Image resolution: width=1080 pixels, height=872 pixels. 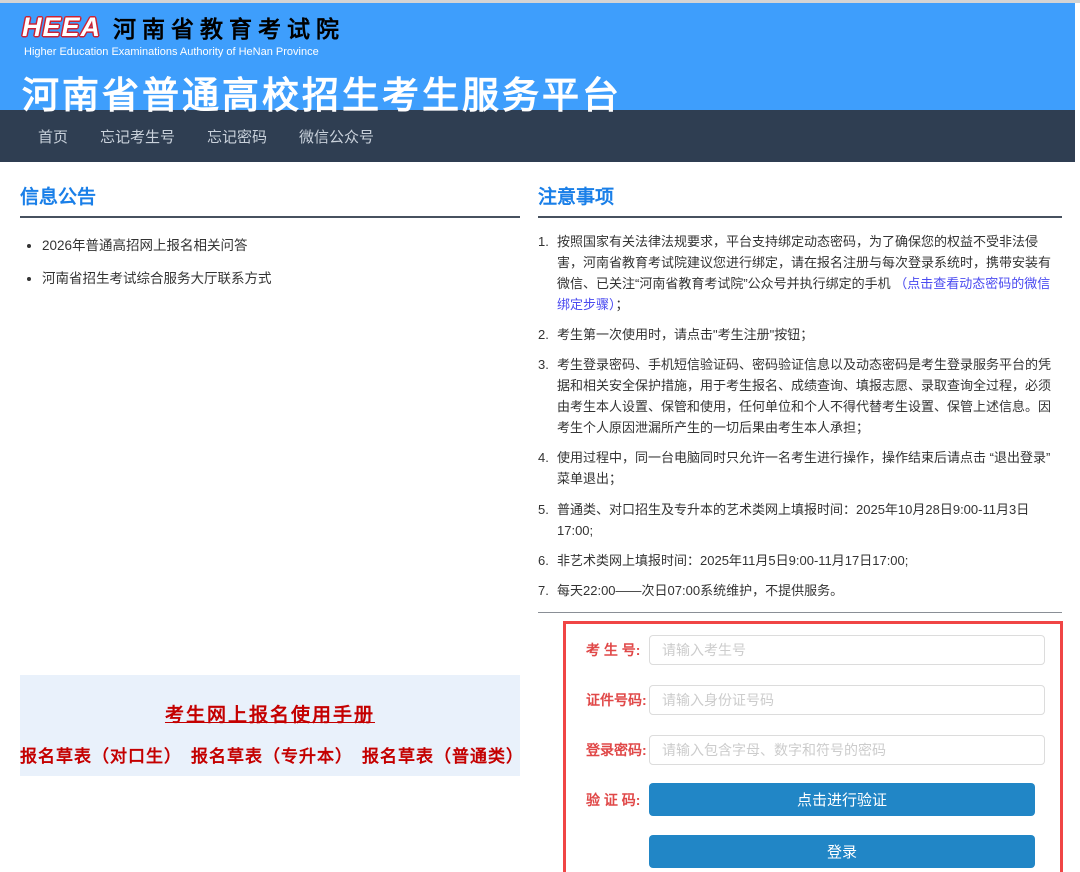 I want to click on notice-item: 7. 每天22:00——次日07:00系统维护，不提供服务。, so click(x=800, y=590).